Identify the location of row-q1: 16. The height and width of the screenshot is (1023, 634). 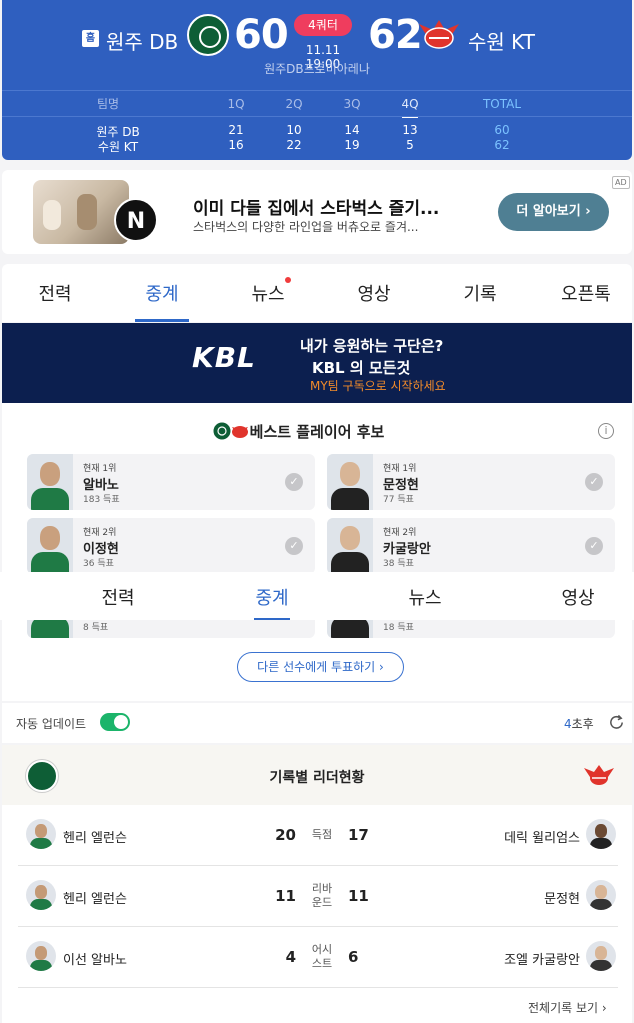
(236, 145).